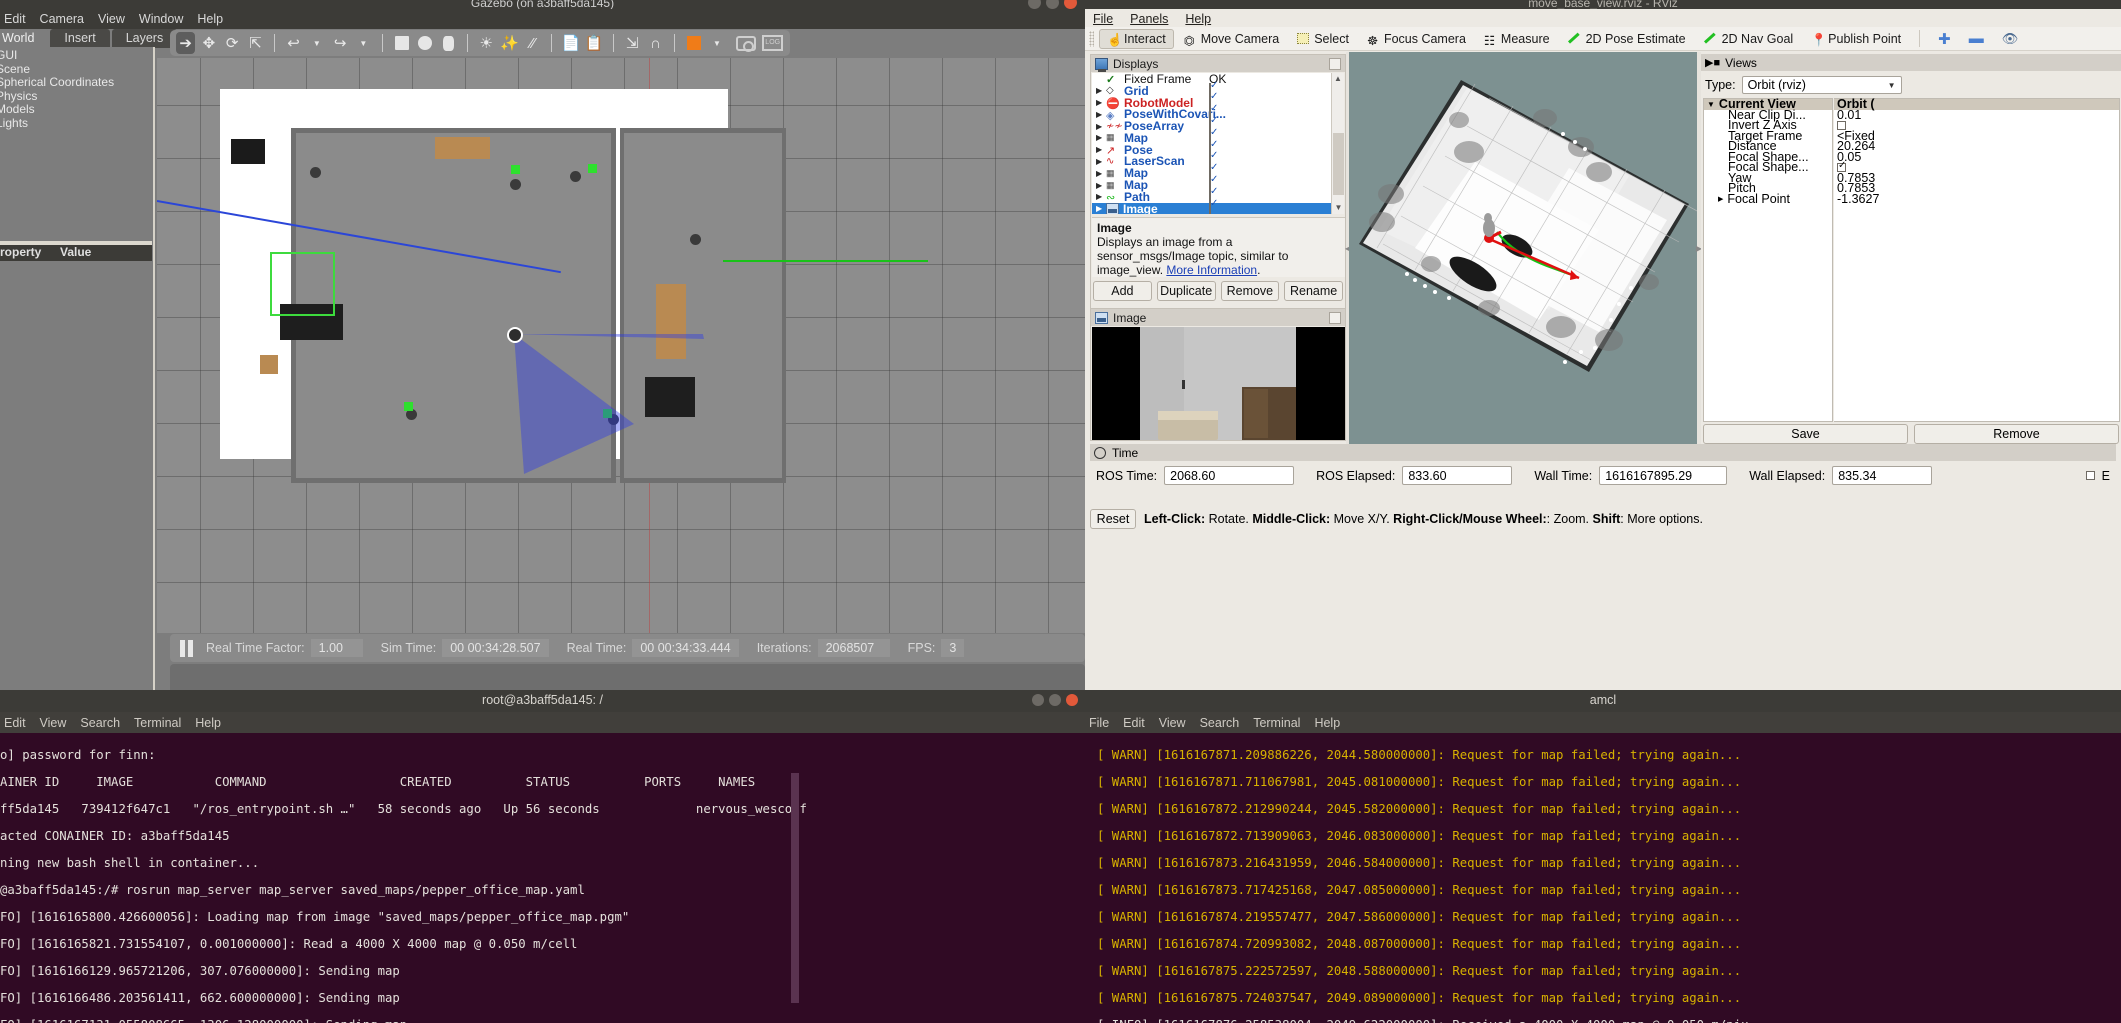 The height and width of the screenshot is (1023, 2121). I want to click on save-view-button: Save, so click(1805, 434).